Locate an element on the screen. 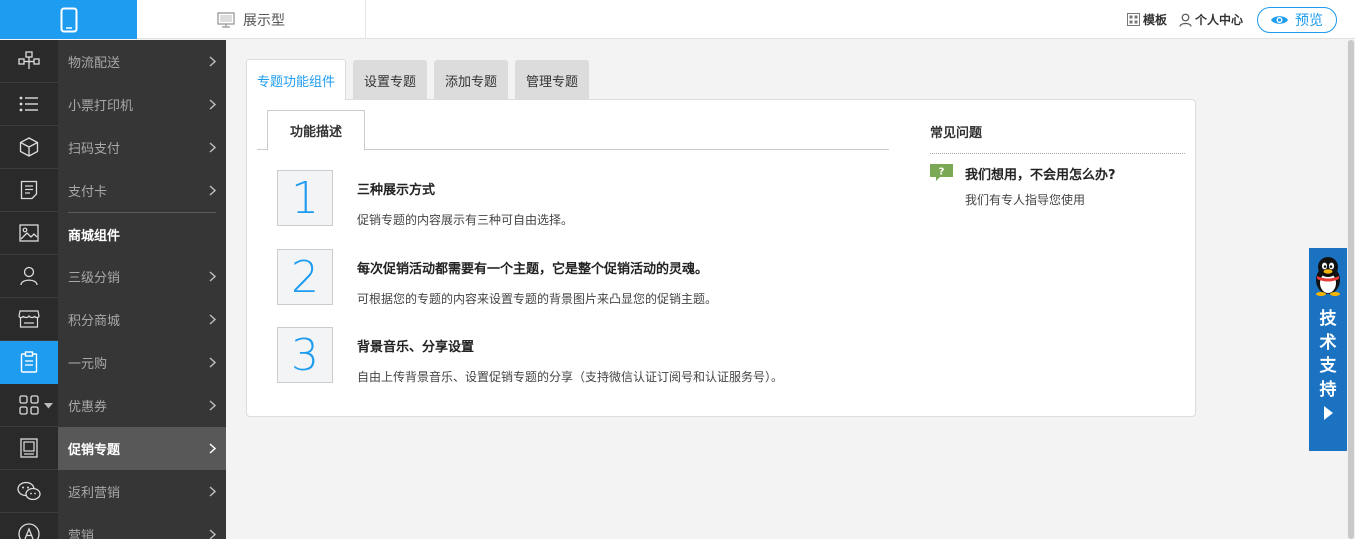 This screenshot has height=539, width=1355. submenu-item-label: 扫码支付 is located at coordinates (94, 149).